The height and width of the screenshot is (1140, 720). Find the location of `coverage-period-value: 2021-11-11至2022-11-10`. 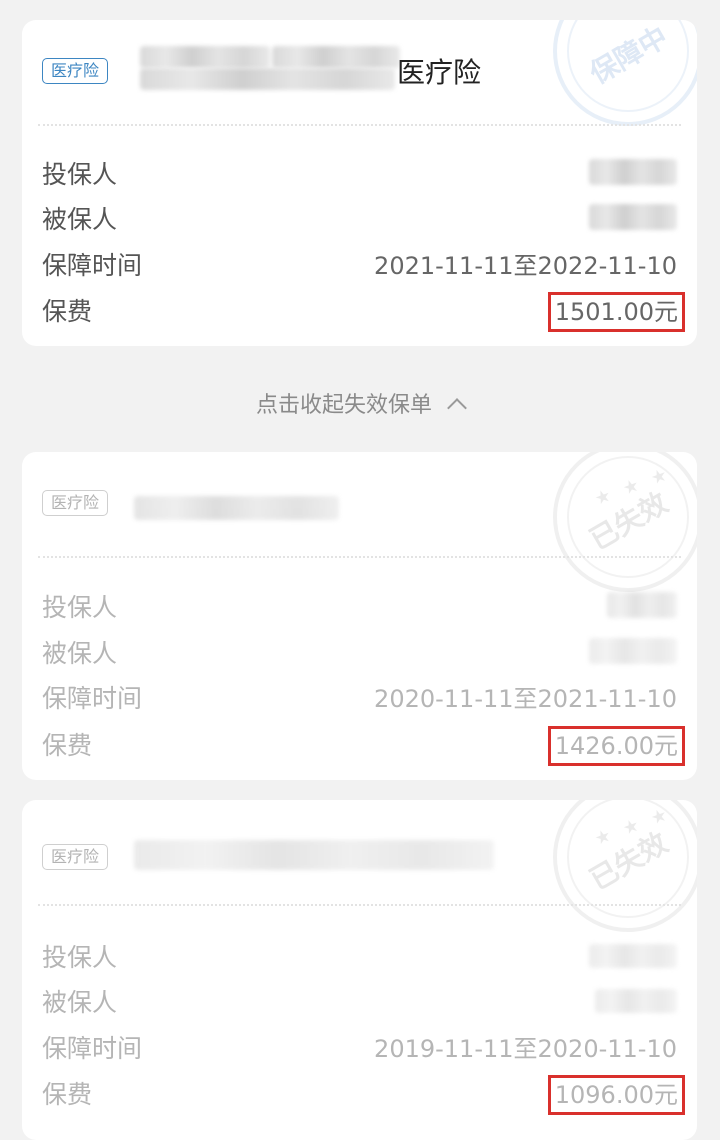

coverage-period-value: 2021-11-11至2022-11-10 is located at coordinates (525, 266).